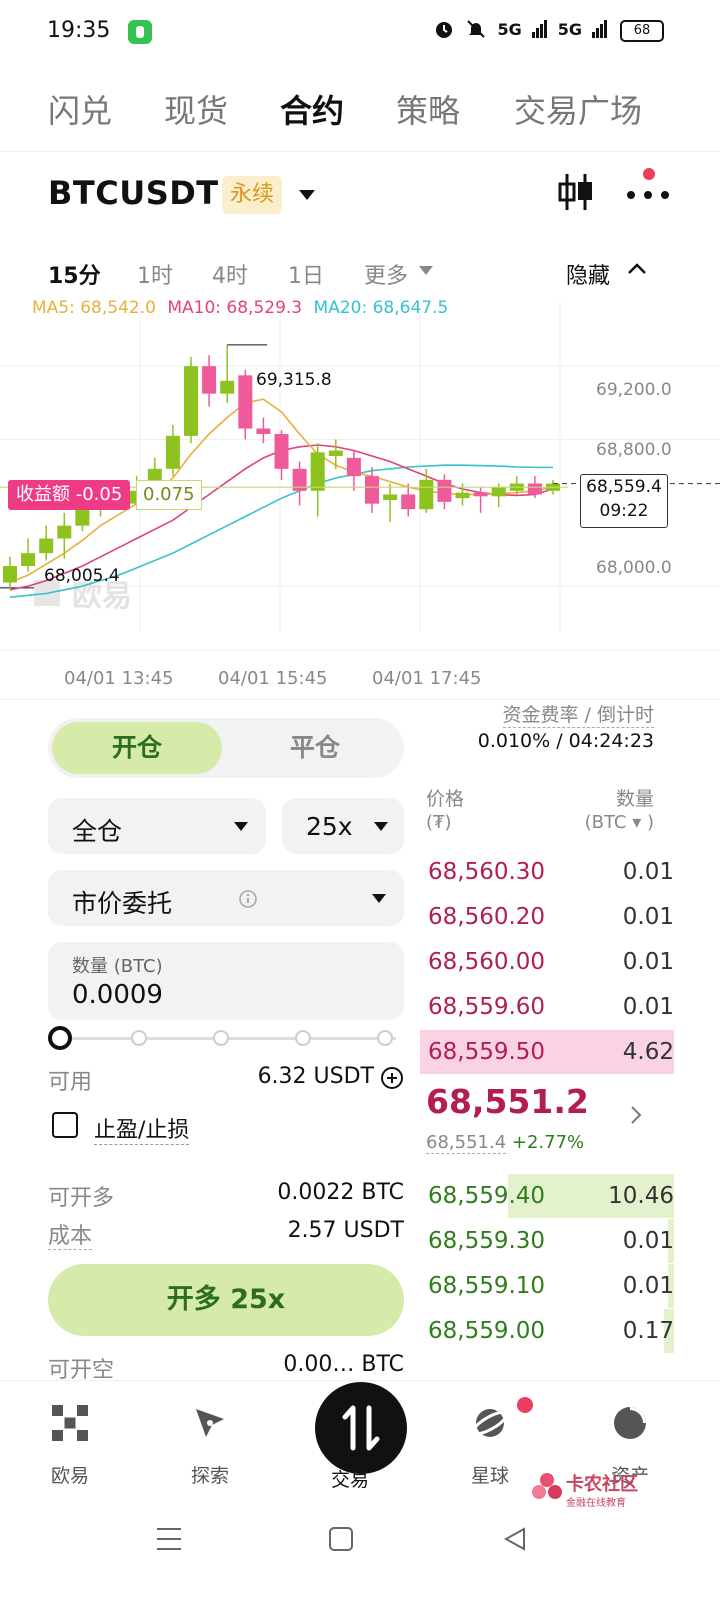  I want to click on quantity-slider, so click(226, 1038).